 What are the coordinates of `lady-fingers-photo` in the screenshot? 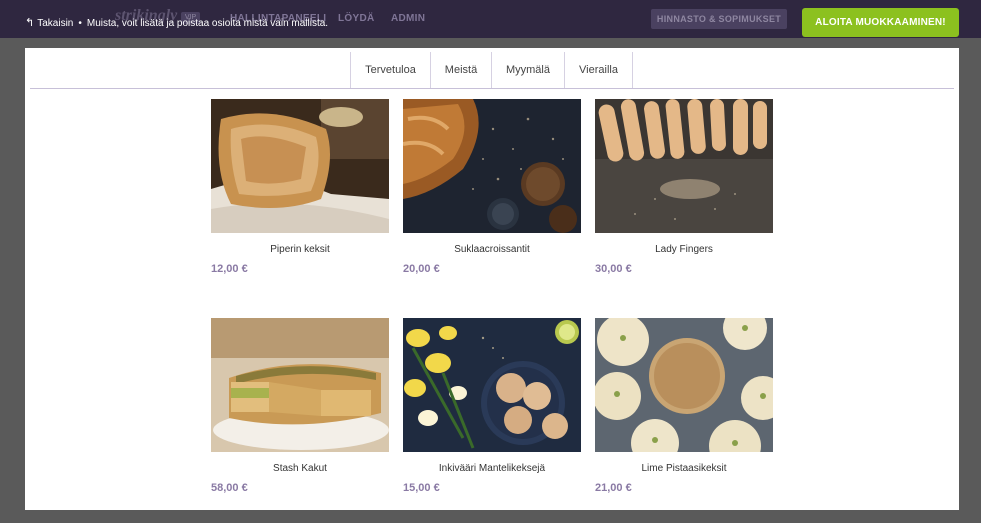 It's located at (684, 166).